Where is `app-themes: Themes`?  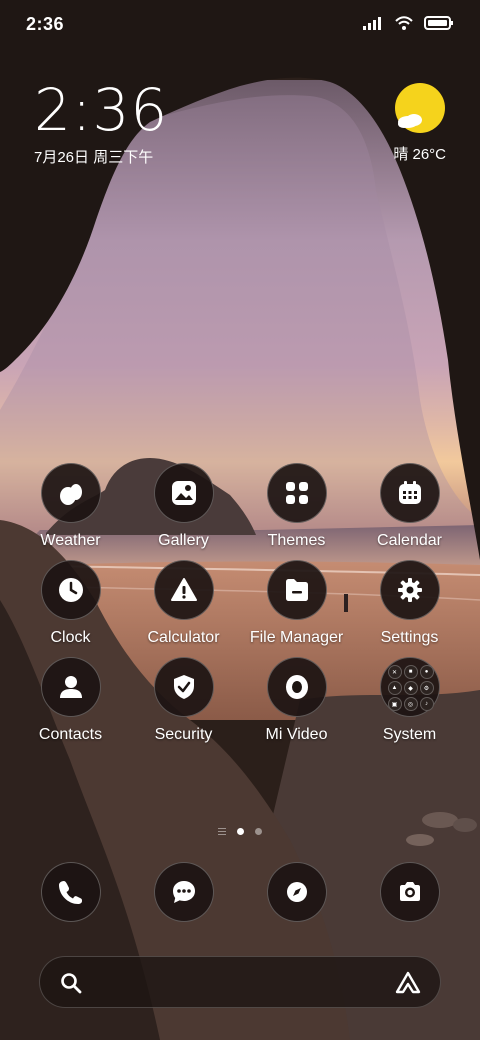 app-themes: Themes is located at coordinates (296, 506).